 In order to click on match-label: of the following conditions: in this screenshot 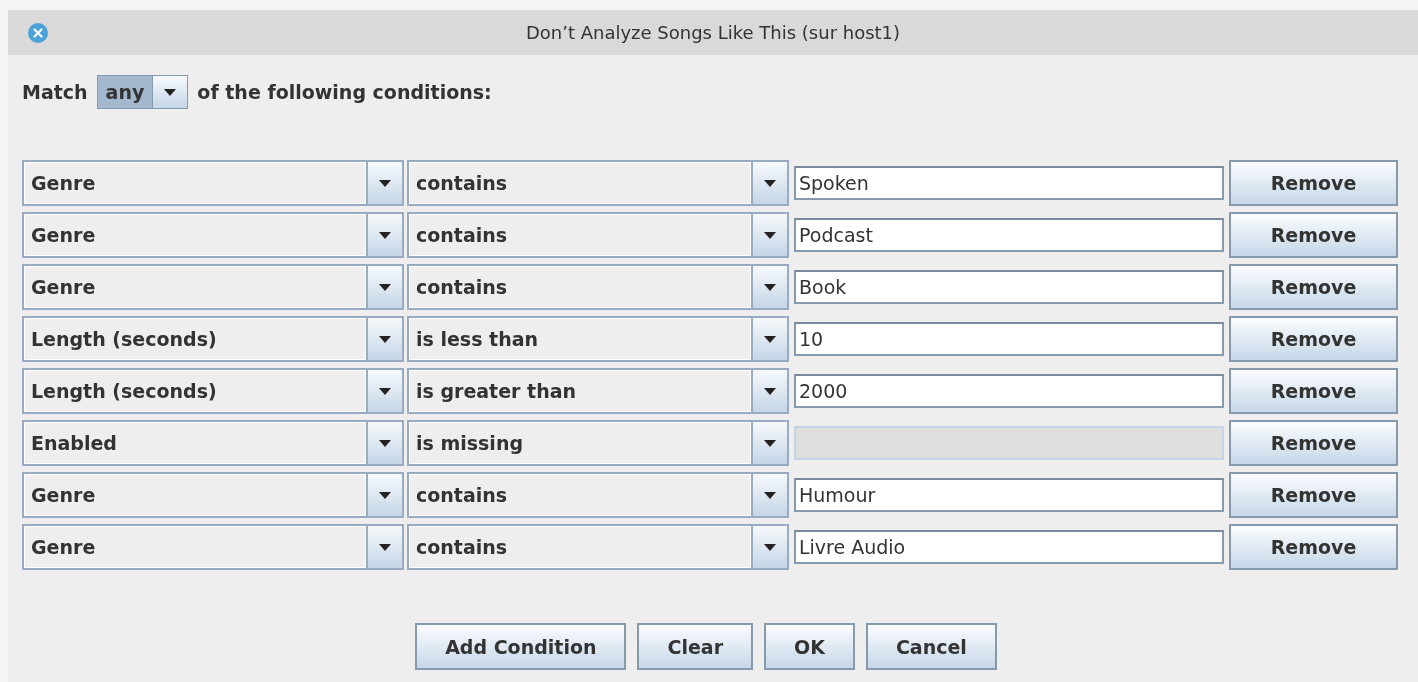, I will do `click(344, 92)`.